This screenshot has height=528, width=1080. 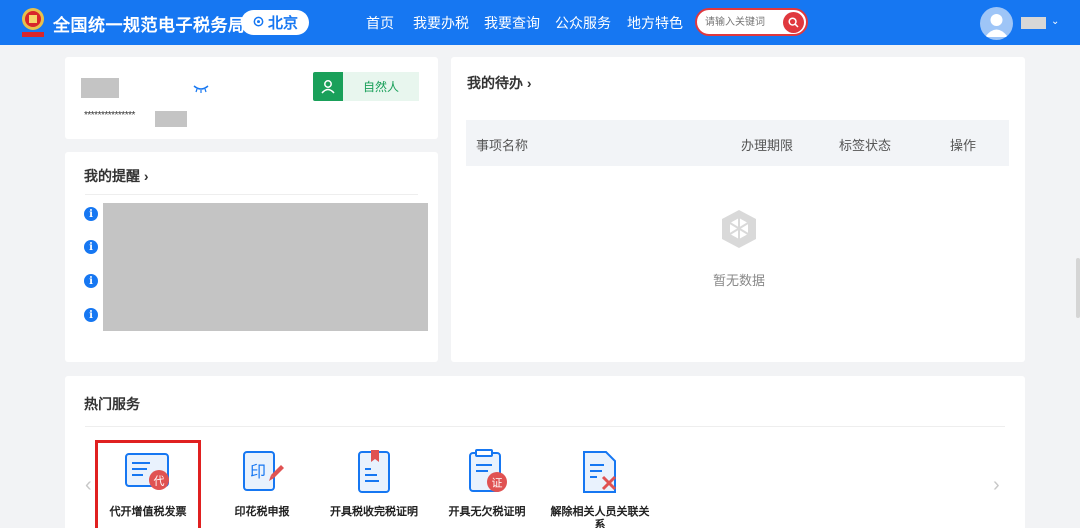 I want to click on masked-id-number: ***************, so click(x=109, y=115).